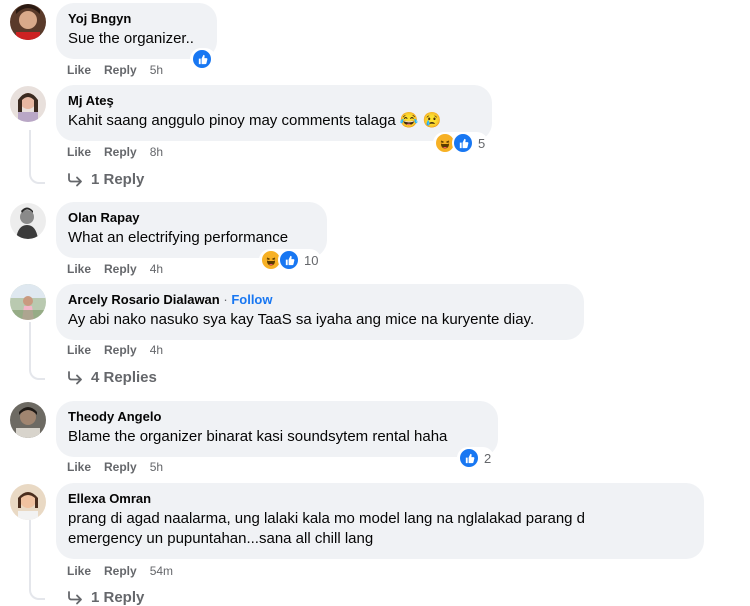 This screenshot has width=750, height=606. Describe the element at coordinates (161, 571) in the screenshot. I see `timestamp: 54m` at that location.